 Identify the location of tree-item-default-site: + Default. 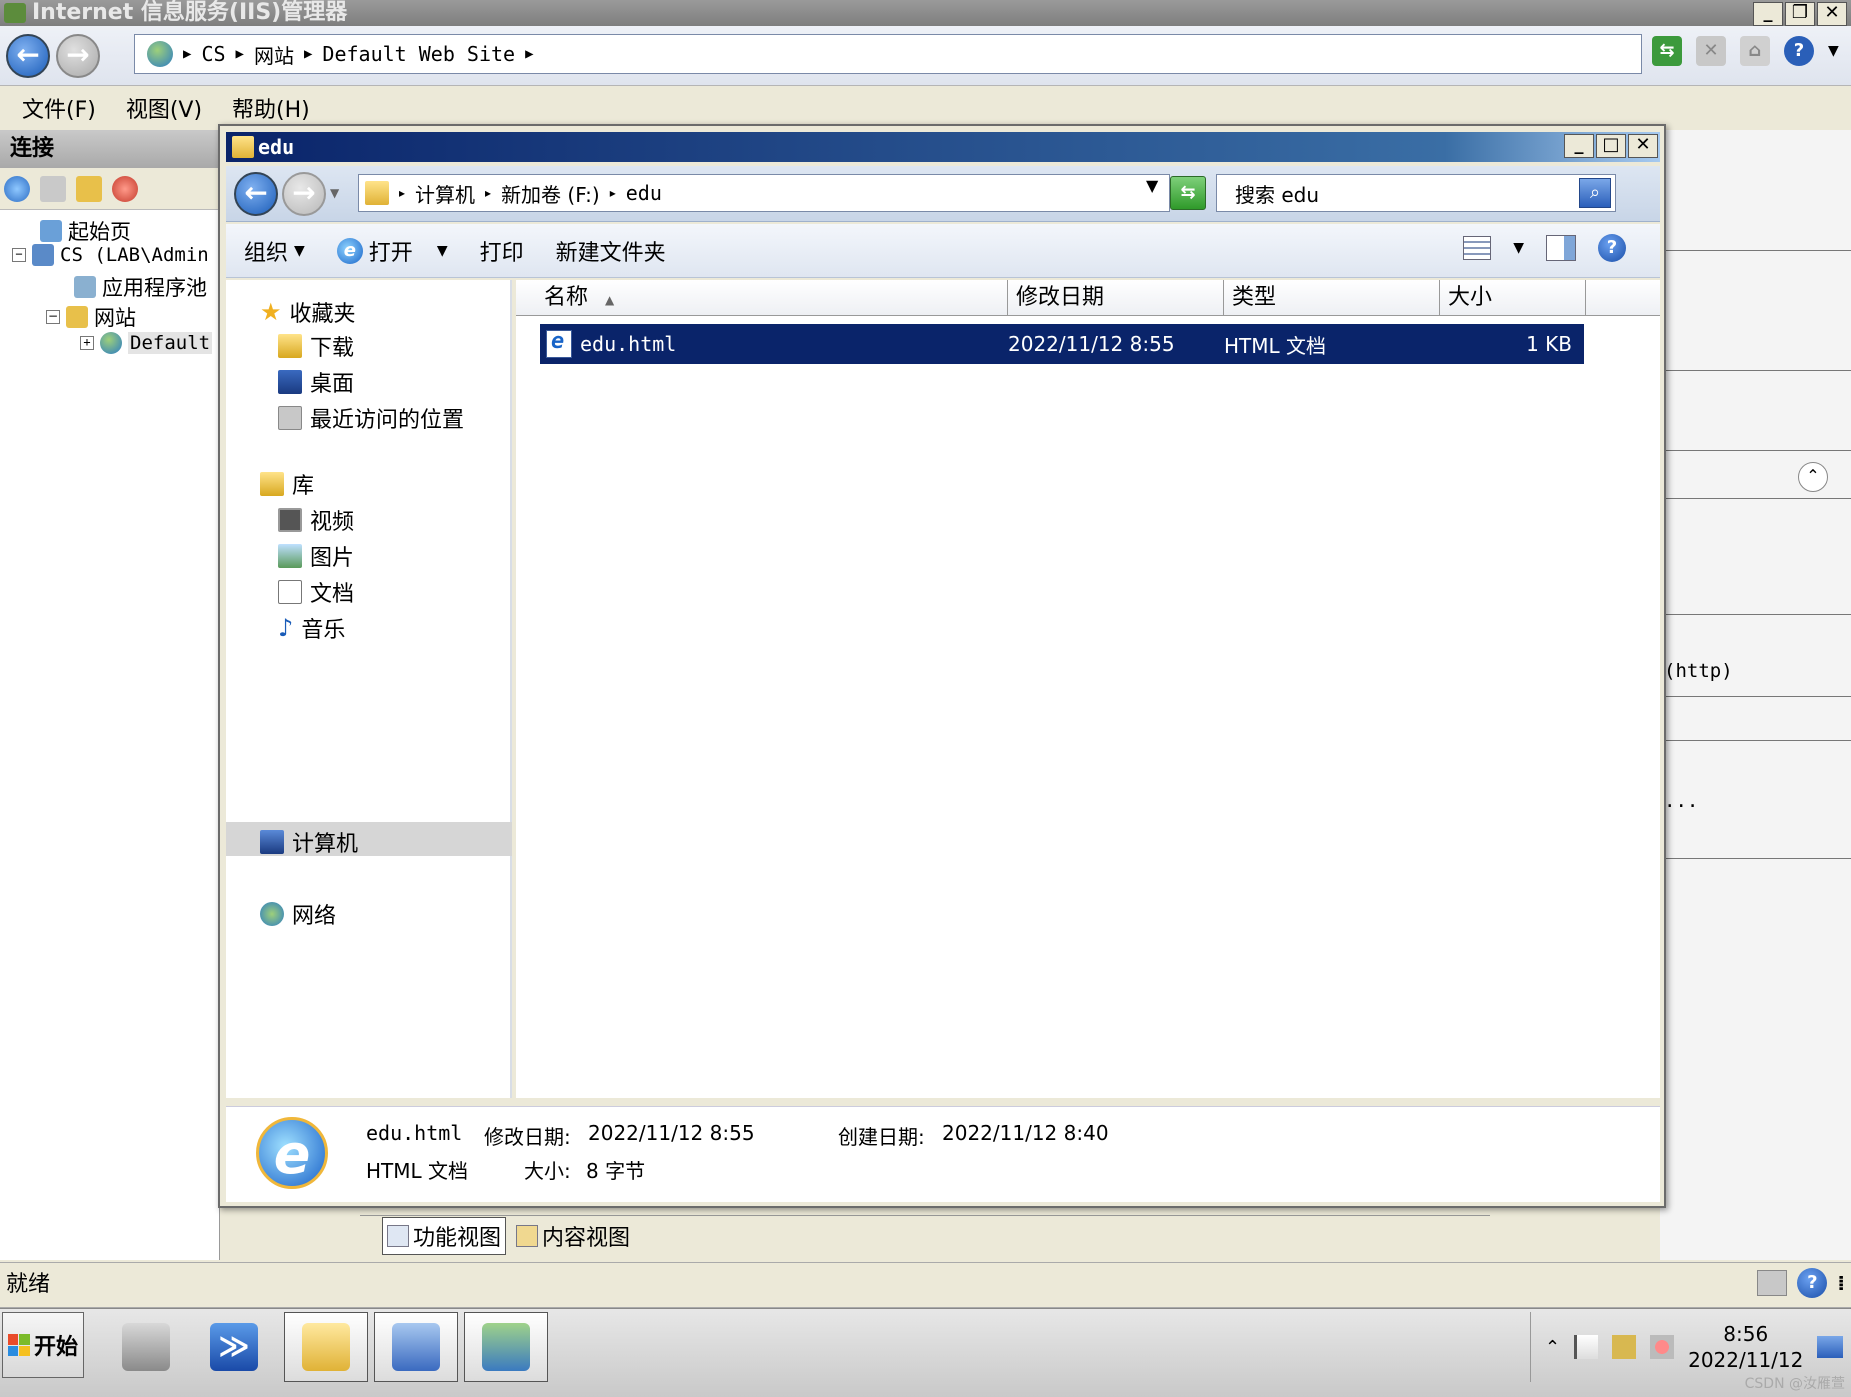
(146, 343).